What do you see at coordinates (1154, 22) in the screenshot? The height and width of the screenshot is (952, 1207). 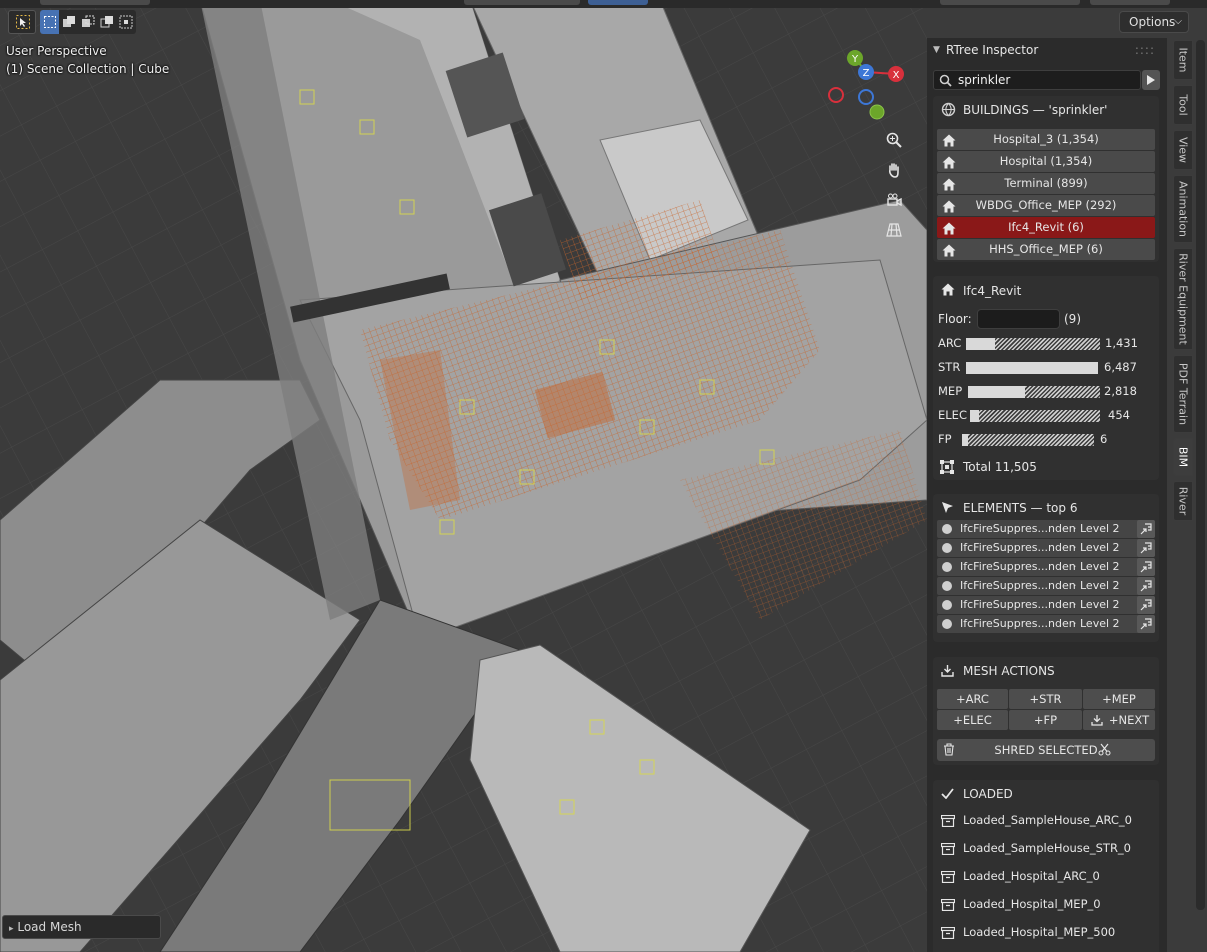 I see `options-dropdown: Options ⌵` at bounding box center [1154, 22].